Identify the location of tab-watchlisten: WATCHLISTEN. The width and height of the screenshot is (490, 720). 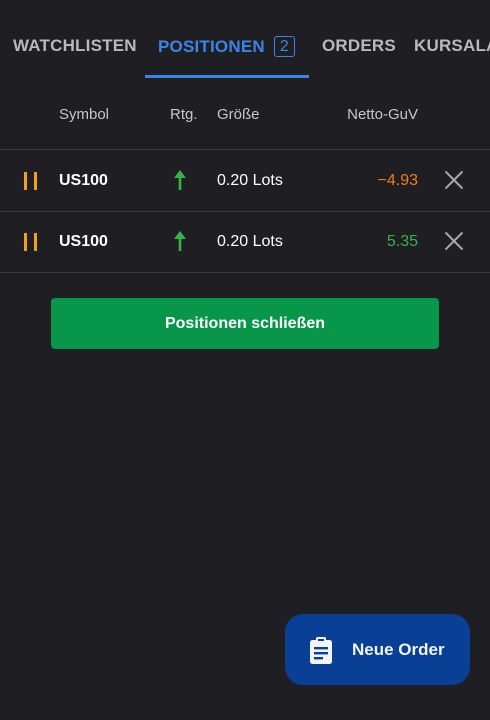
(75, 46).